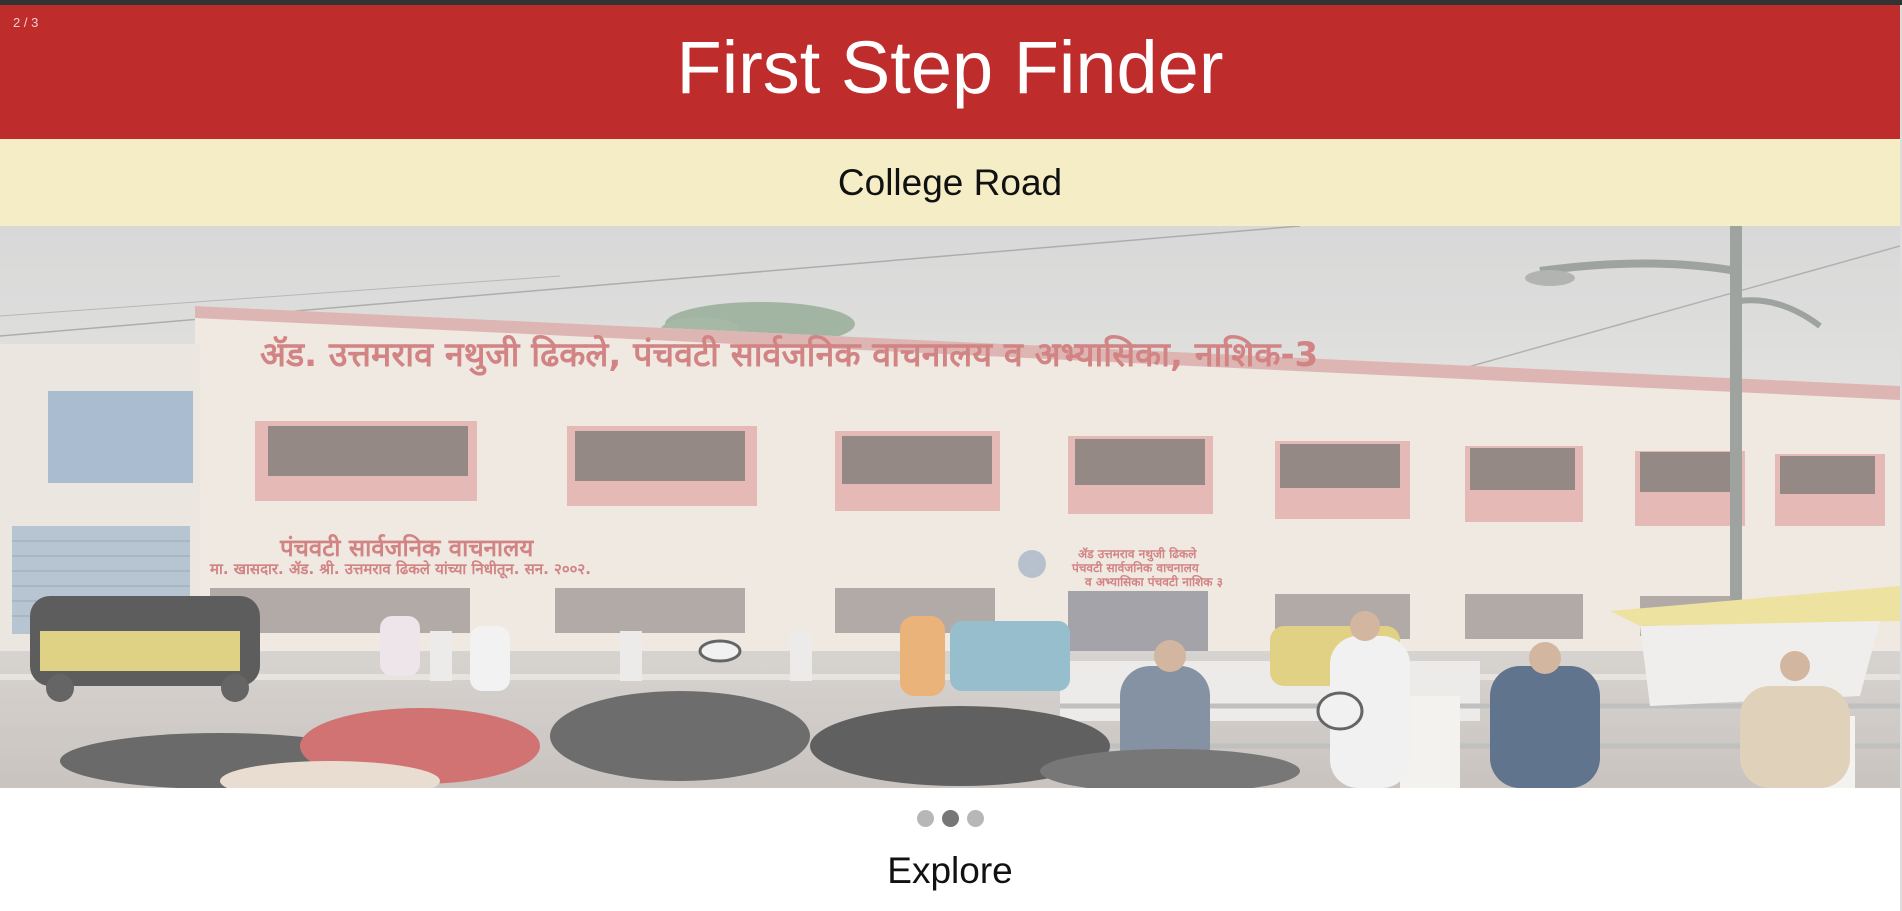  I want to click on slide-counter: 2 / 3, so click(26, 22).